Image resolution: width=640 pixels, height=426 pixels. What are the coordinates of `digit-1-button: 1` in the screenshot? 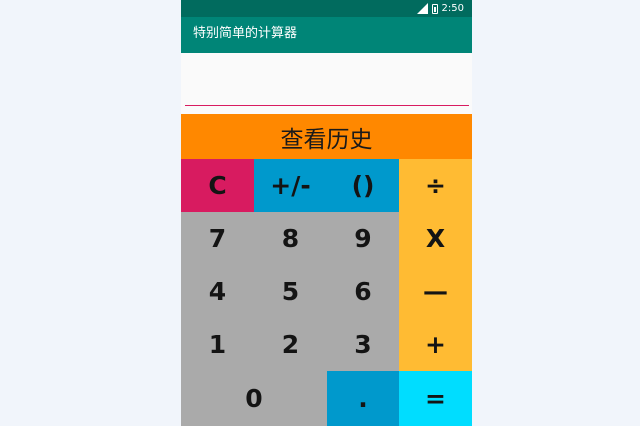 It's located at (217, 344).